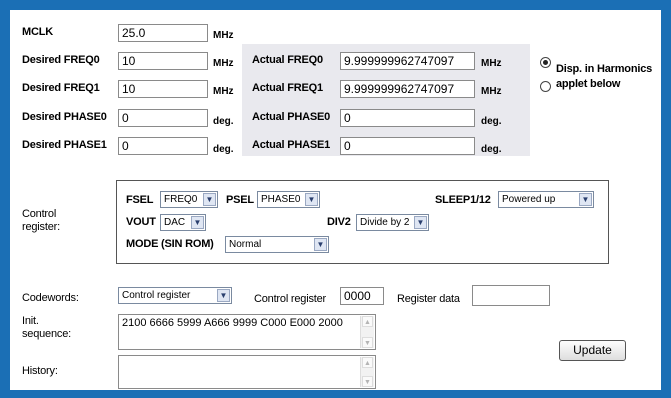 The image size is (671, 398). What do you see at coordinates (491, 121) in the screenshot?
I see `actual-phase0-unit: deg.` at bounding box center [491, 121].